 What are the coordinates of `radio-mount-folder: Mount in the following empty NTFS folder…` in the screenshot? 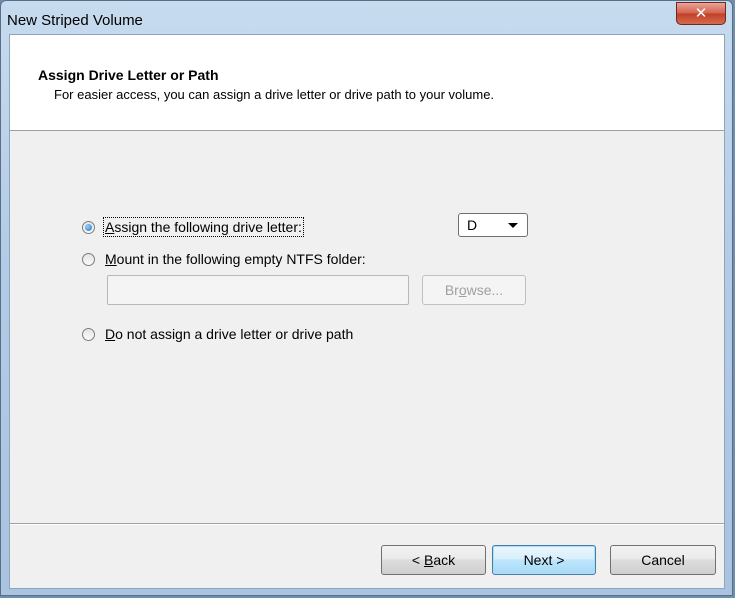 It's located at (224, 259).